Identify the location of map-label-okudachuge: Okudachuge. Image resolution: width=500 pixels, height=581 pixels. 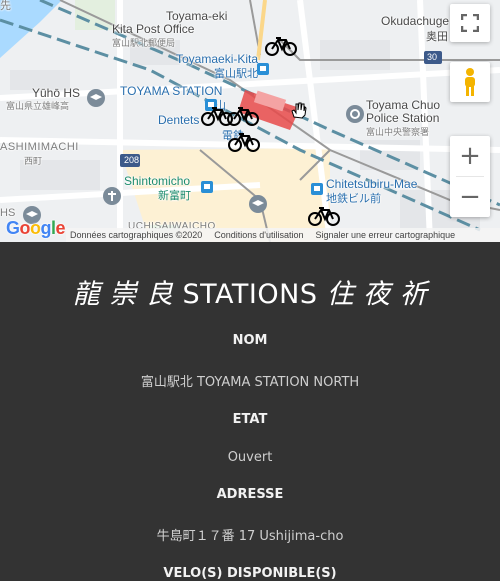
(415, 21).